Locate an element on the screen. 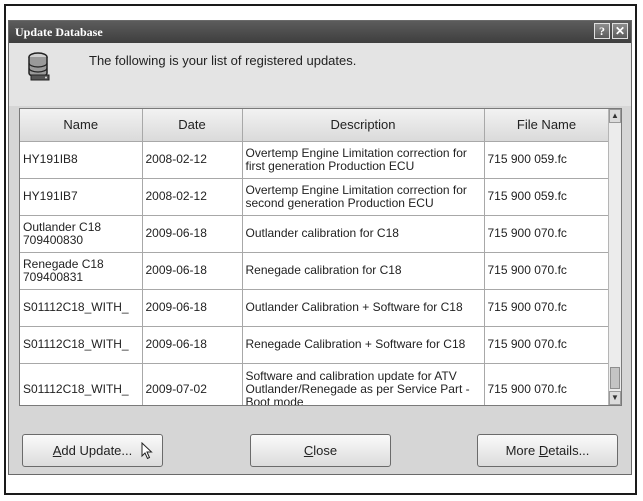 This screenshot has height=501, width=643. arrow-down-icon: ▼ is located at coordinates (615, 397).